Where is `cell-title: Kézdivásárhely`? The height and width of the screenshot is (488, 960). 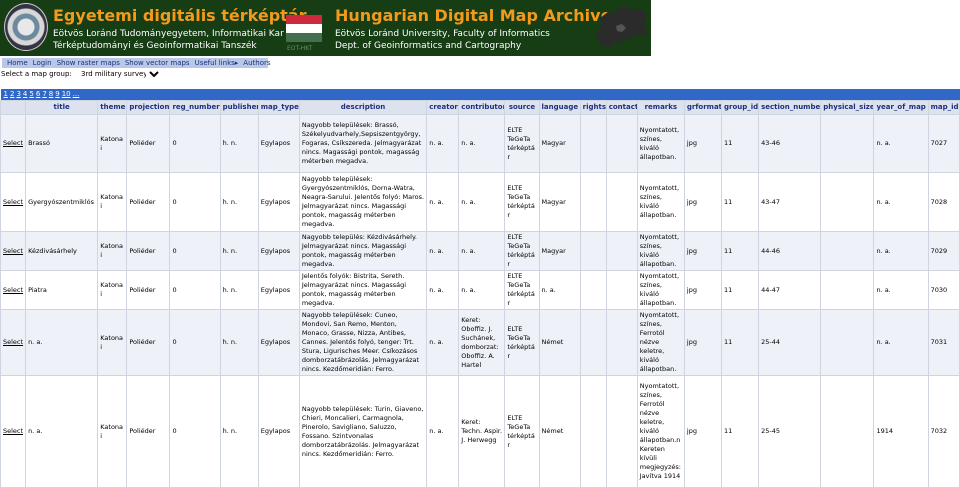 cell-title: Kézdivásárhely is located at coordinates (62, 251).